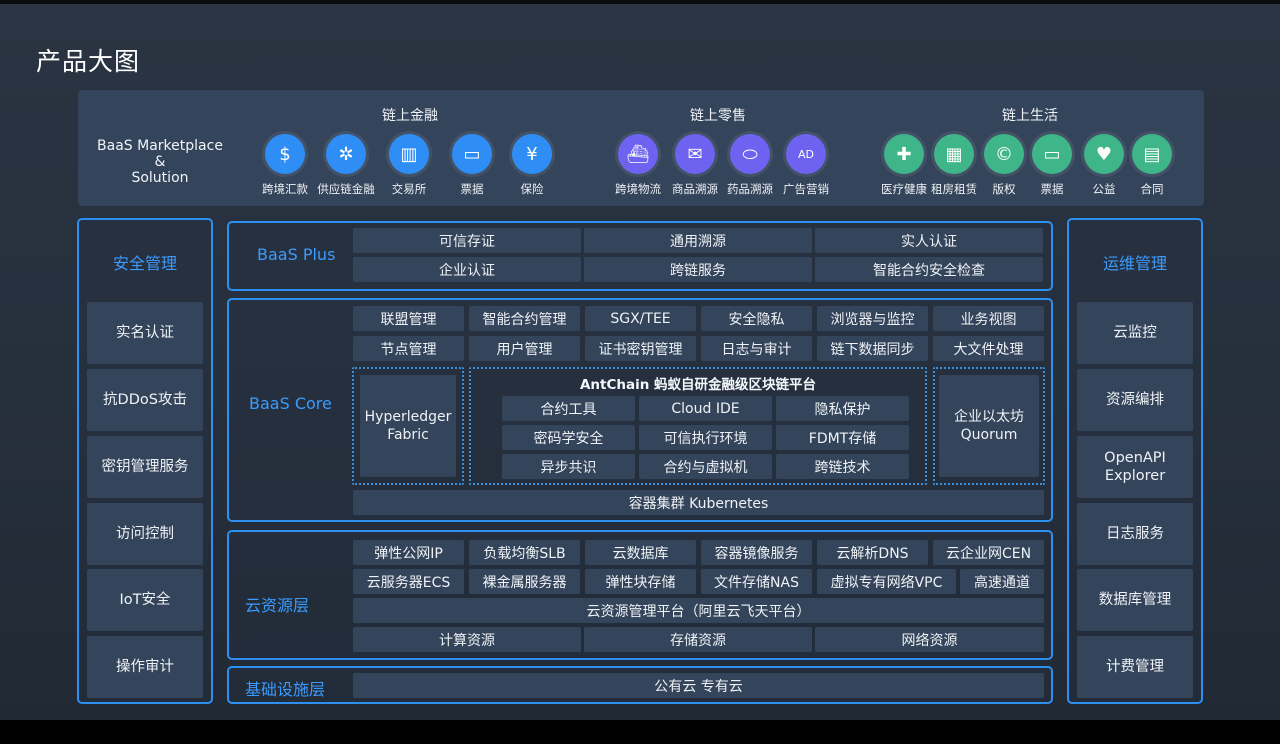 This screenshot has width=1280, height=744. I want to click on antchain-cell: 合约与虚拟机, so click(705, 466).